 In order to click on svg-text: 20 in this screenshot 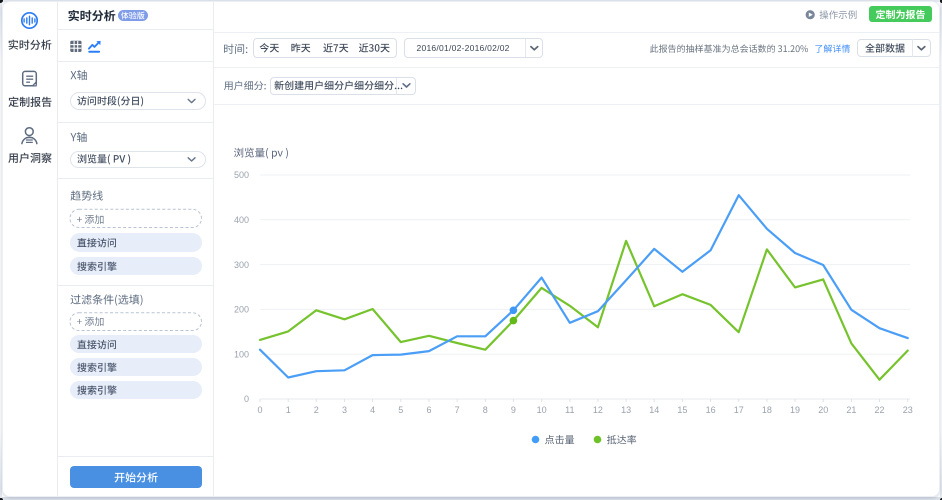, I will do `click(823, 410)`.